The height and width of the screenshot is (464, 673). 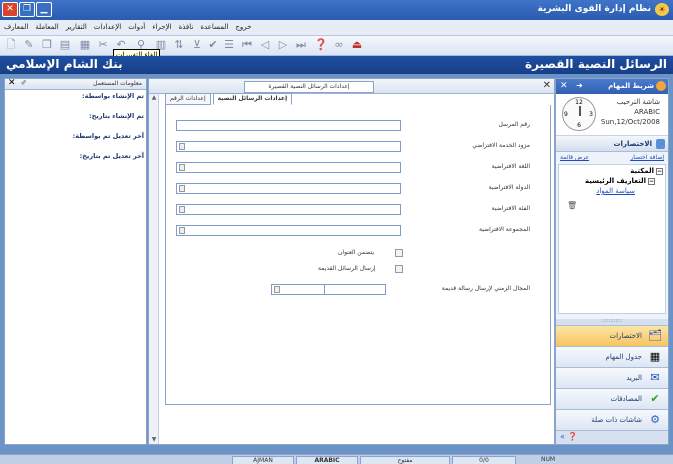 I want to click on date-label: Sun,12/Oct/2008, so click(x=630, y=122).